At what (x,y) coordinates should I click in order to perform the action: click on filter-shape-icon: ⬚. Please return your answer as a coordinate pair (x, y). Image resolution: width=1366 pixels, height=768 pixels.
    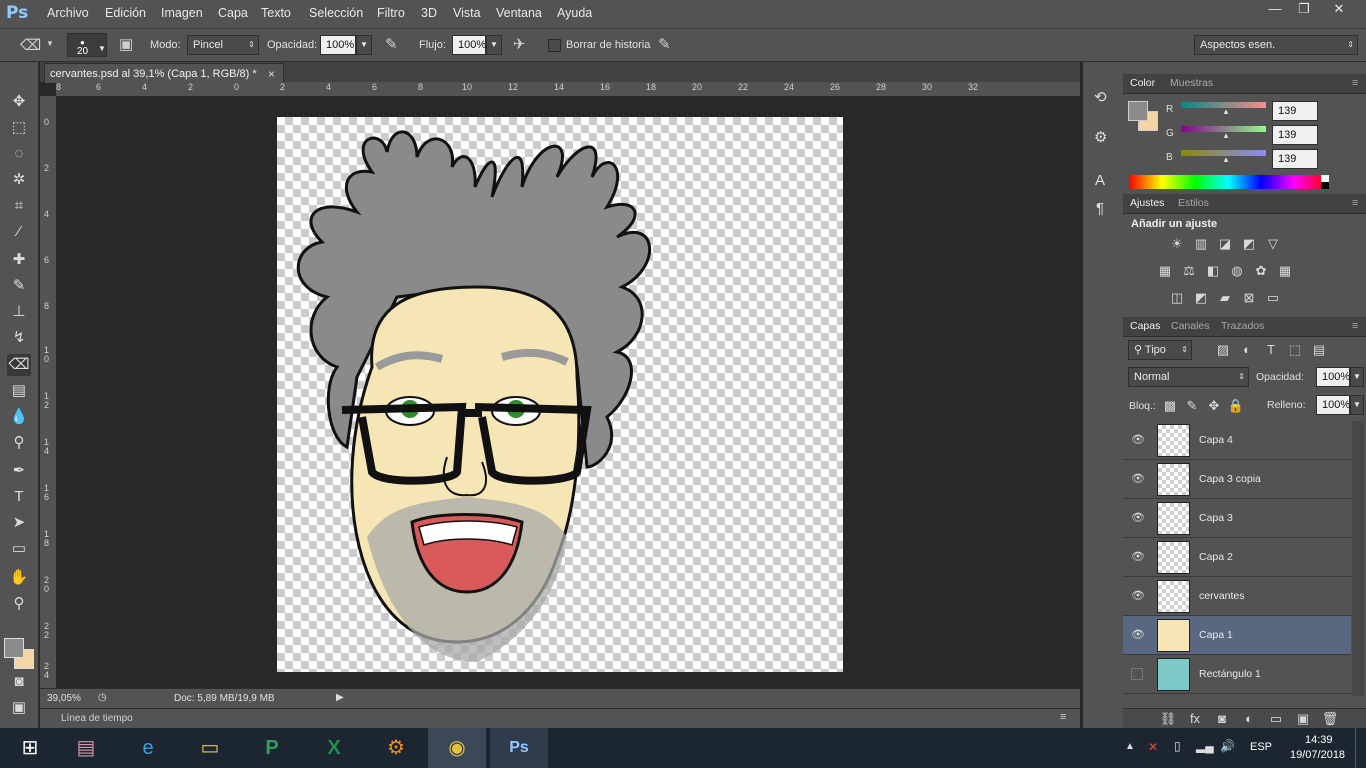
    Looking at the image, I should click on (1295, 350).